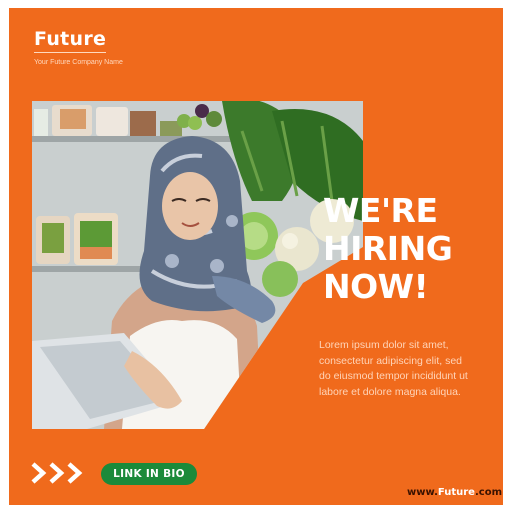  What do you see at coordinates (488, 492) in the screenshot?
I see `website-suffix: .com` at bounding box center [488, 492].